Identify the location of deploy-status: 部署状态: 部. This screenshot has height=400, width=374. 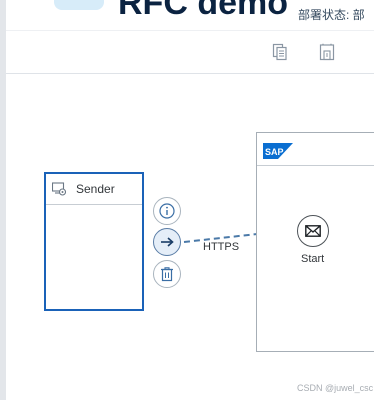
(331, 15).